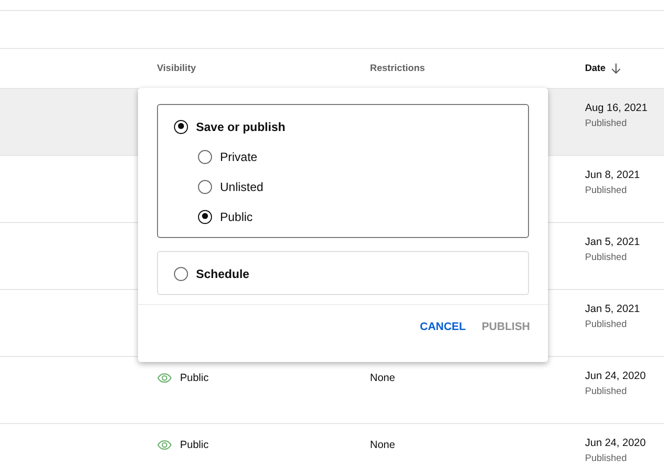 Image resolution: width=664 pixels, height=465 pixels. What do you see at coordinates (616, 108) in the screenshot?
I see `date-text: Aug 16, 2021` at bounding box center [616, 108].